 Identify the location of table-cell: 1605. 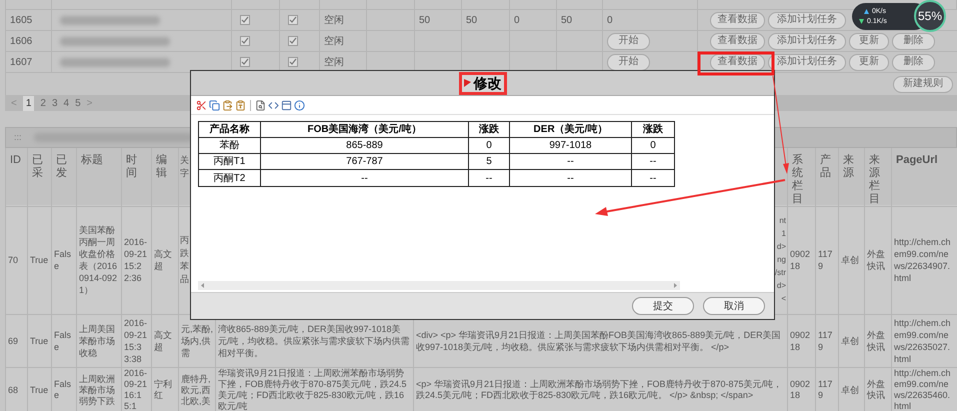
(28, 20).